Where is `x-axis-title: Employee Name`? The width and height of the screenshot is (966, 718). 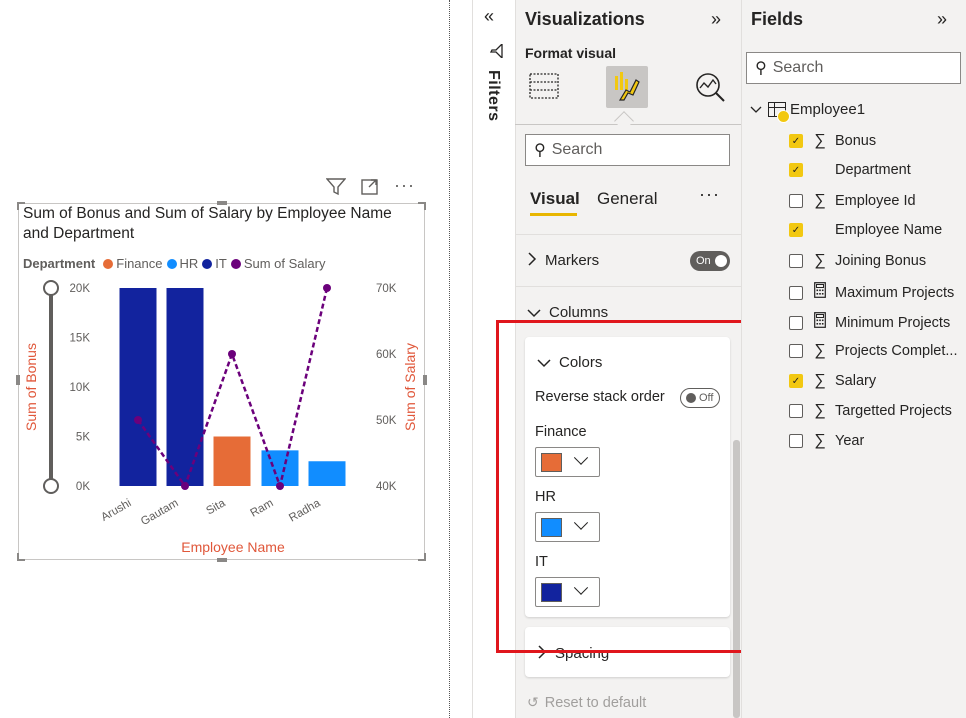 x-axis-title: Employee Name is located at coordinates (233, 547).